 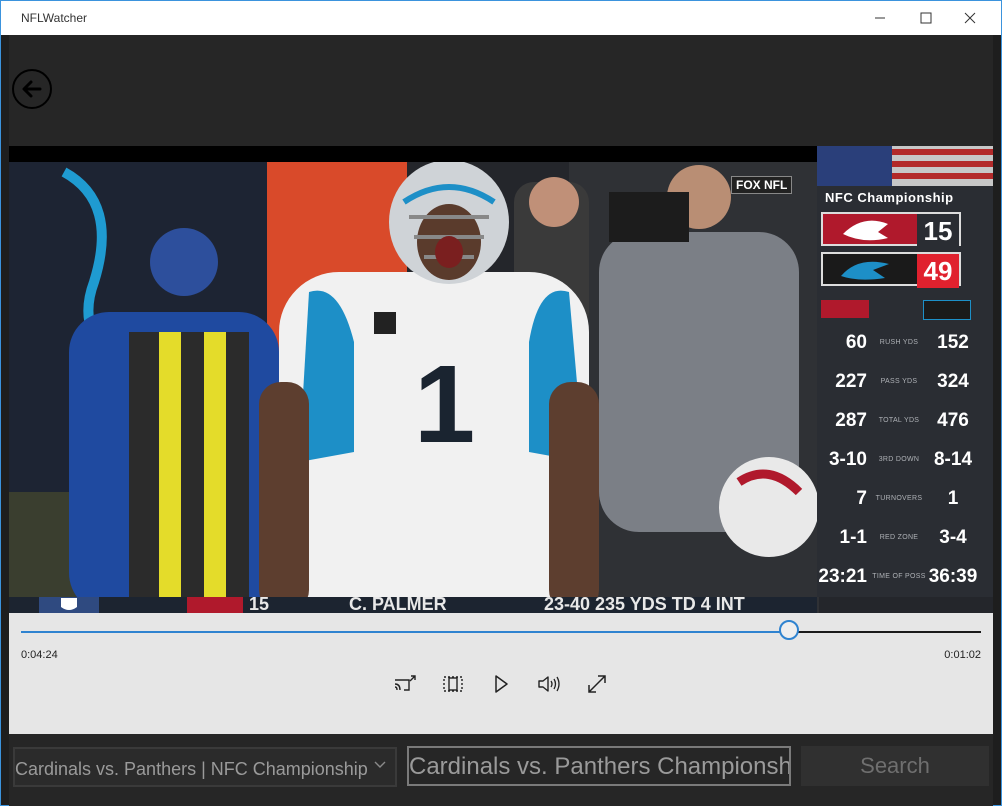 I want to click on stat-row: 3-10 3RD DOWN 8-14, so click(x=905, y=460).